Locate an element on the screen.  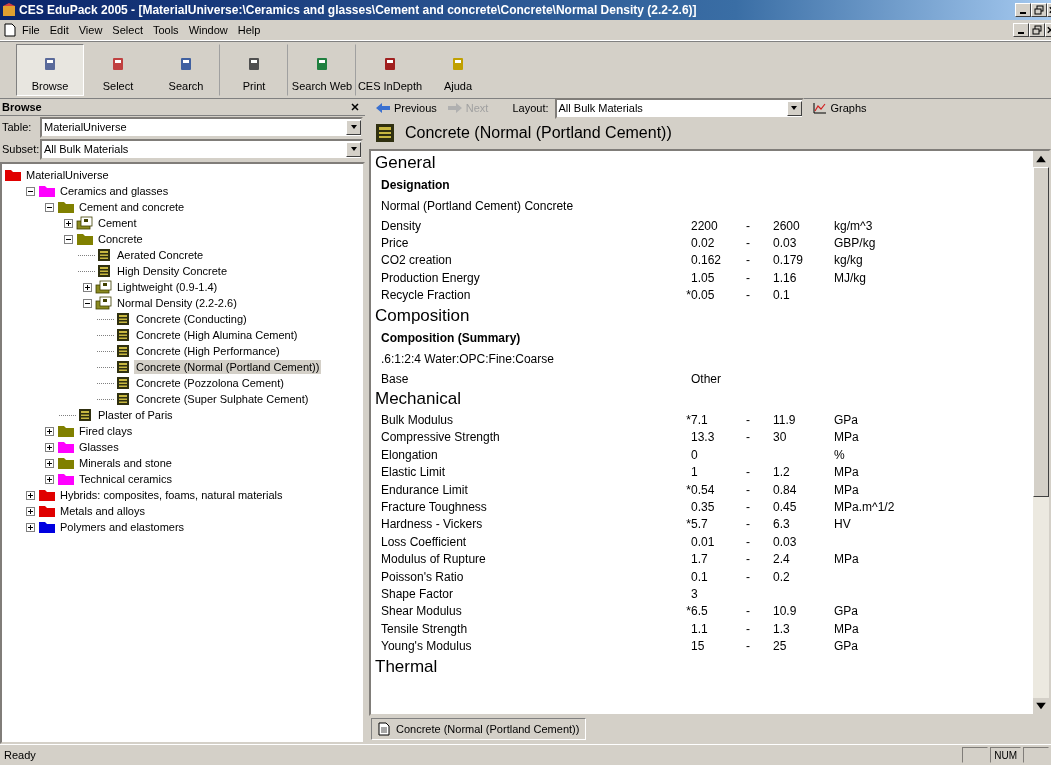
previous-button: Previous is located at coordinates (406, 108).